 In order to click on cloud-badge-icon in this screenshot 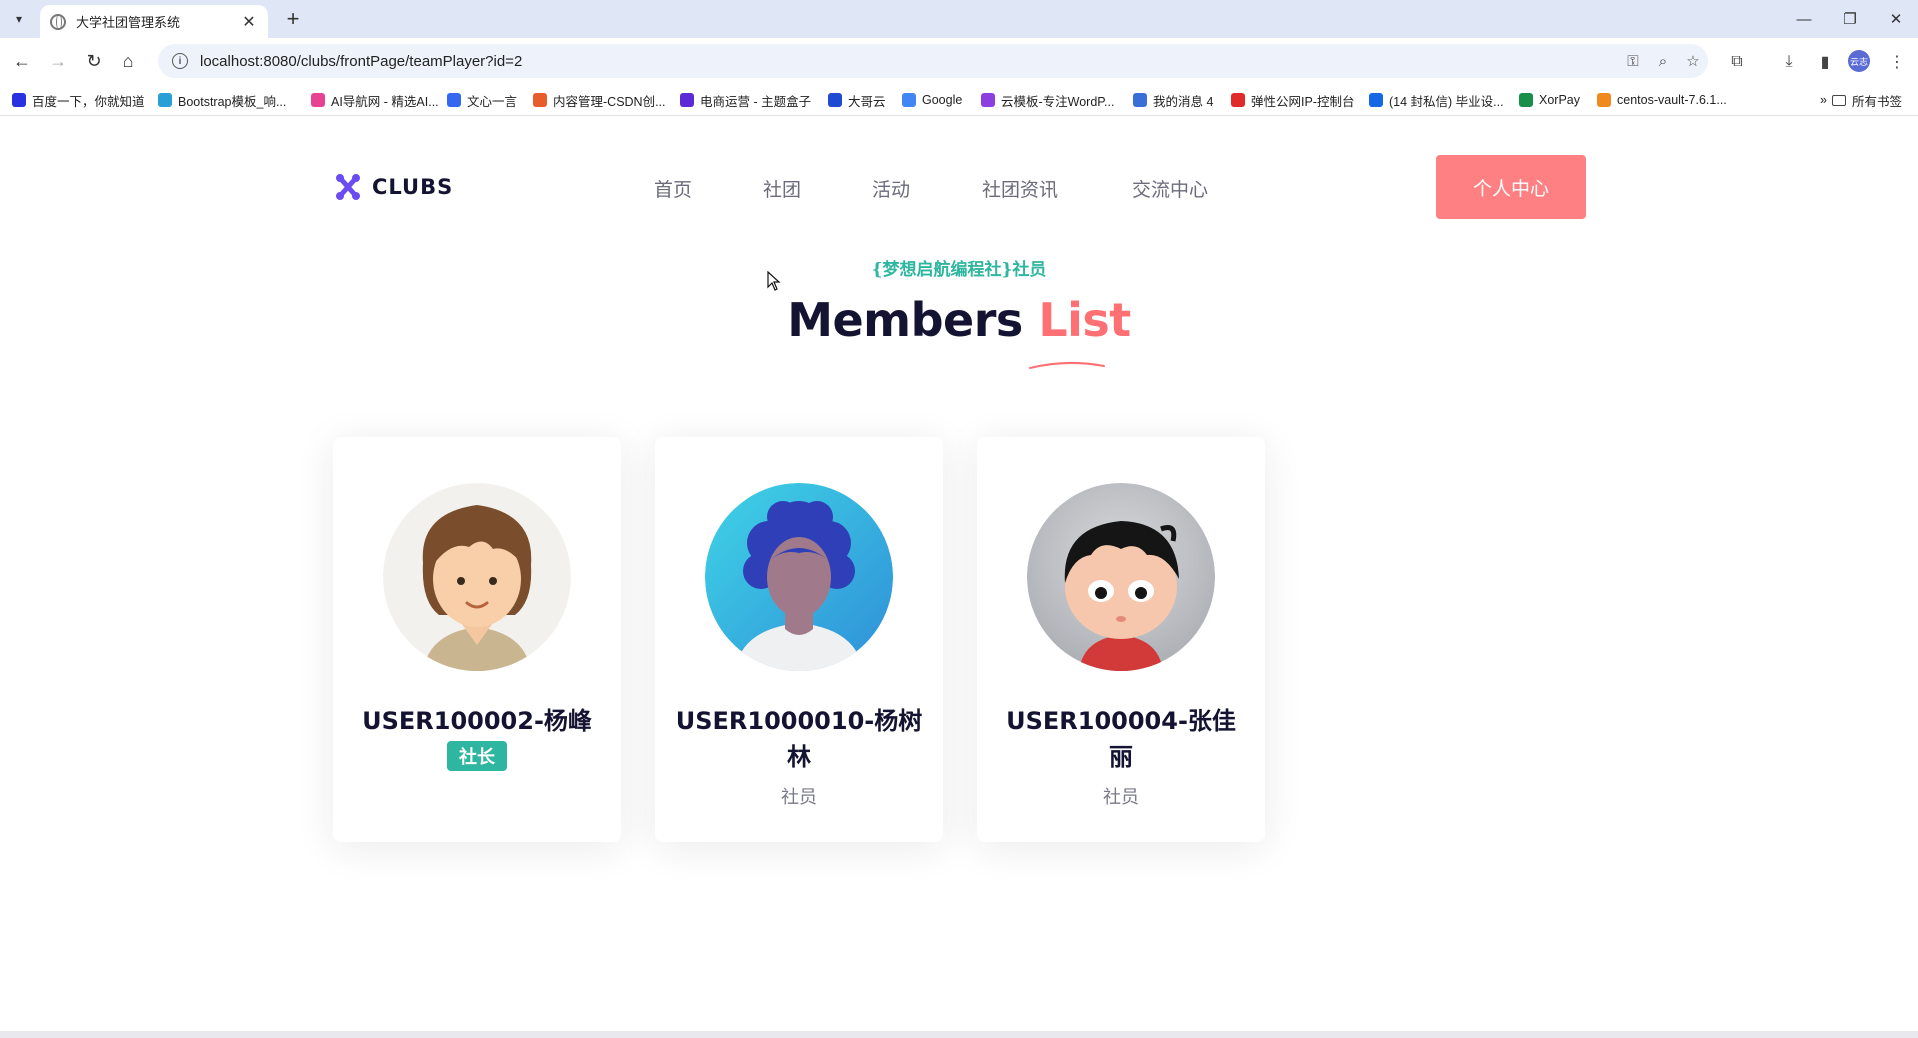, I will do `click(835, 100)`.